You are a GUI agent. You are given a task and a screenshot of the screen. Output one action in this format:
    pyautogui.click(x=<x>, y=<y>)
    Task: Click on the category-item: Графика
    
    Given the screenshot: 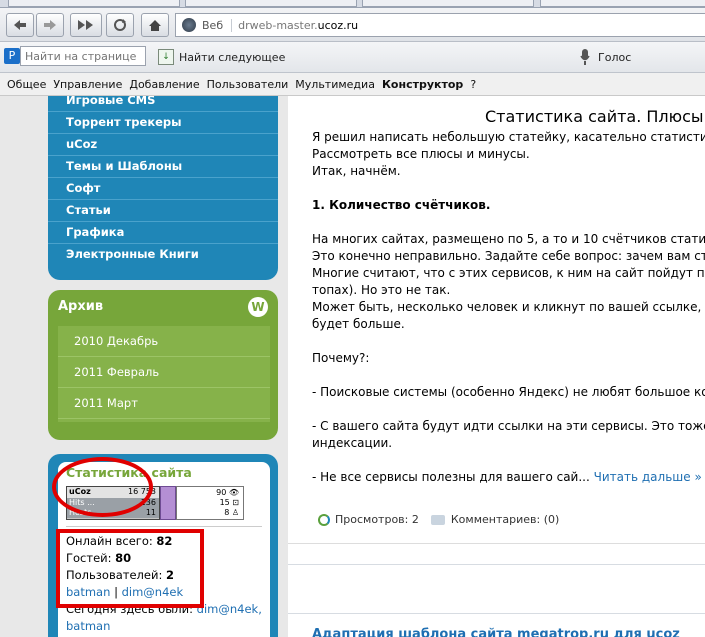 What is the action you would take?
    pyautogui.click(x=163, y=233)
    